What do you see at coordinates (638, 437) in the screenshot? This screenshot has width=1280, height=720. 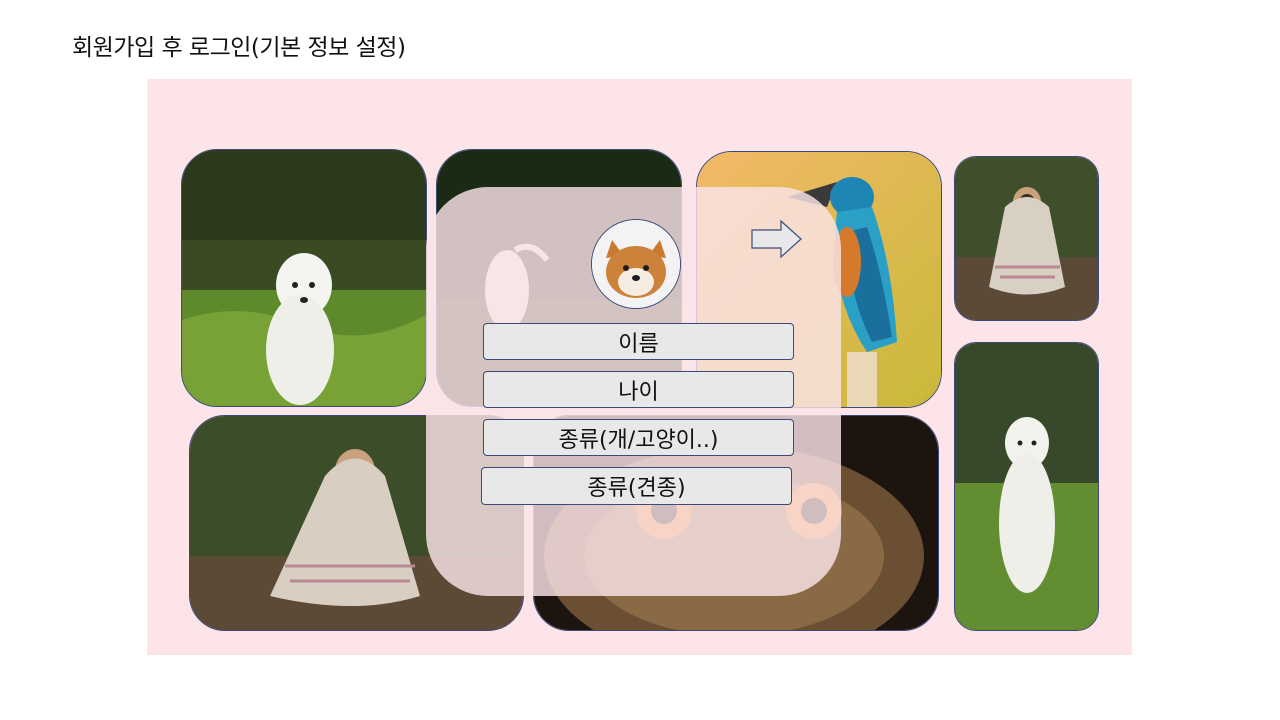 I see `species-field: 종류(개/고양이..)` at bounding box center [638, 437].